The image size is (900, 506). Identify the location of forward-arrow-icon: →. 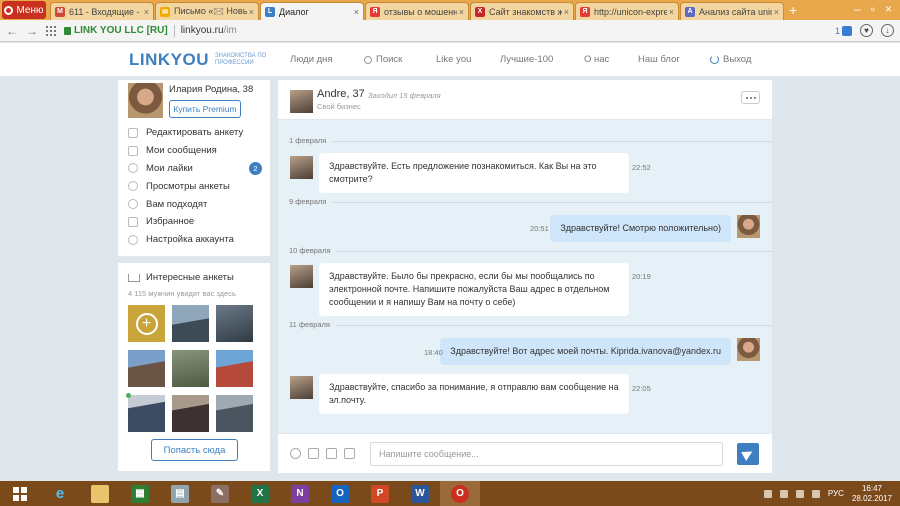
(32, 31).